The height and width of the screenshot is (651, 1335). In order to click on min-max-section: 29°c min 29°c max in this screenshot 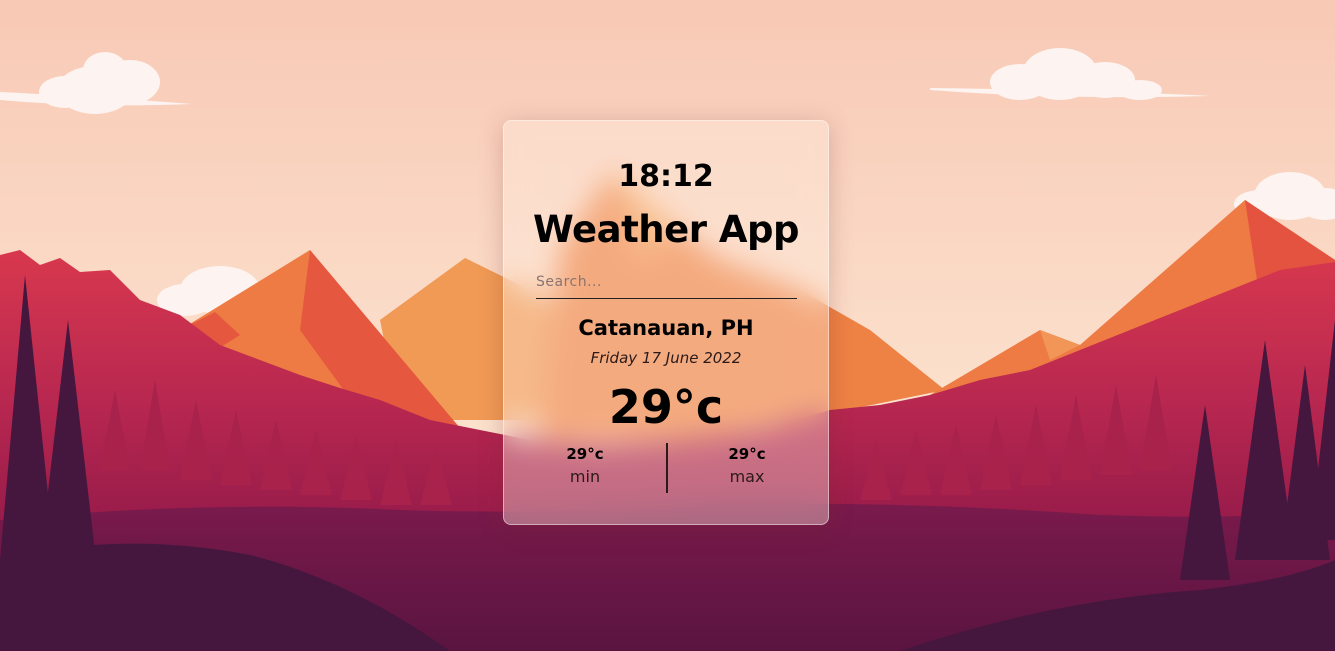, I will do `click(666, 468)`.